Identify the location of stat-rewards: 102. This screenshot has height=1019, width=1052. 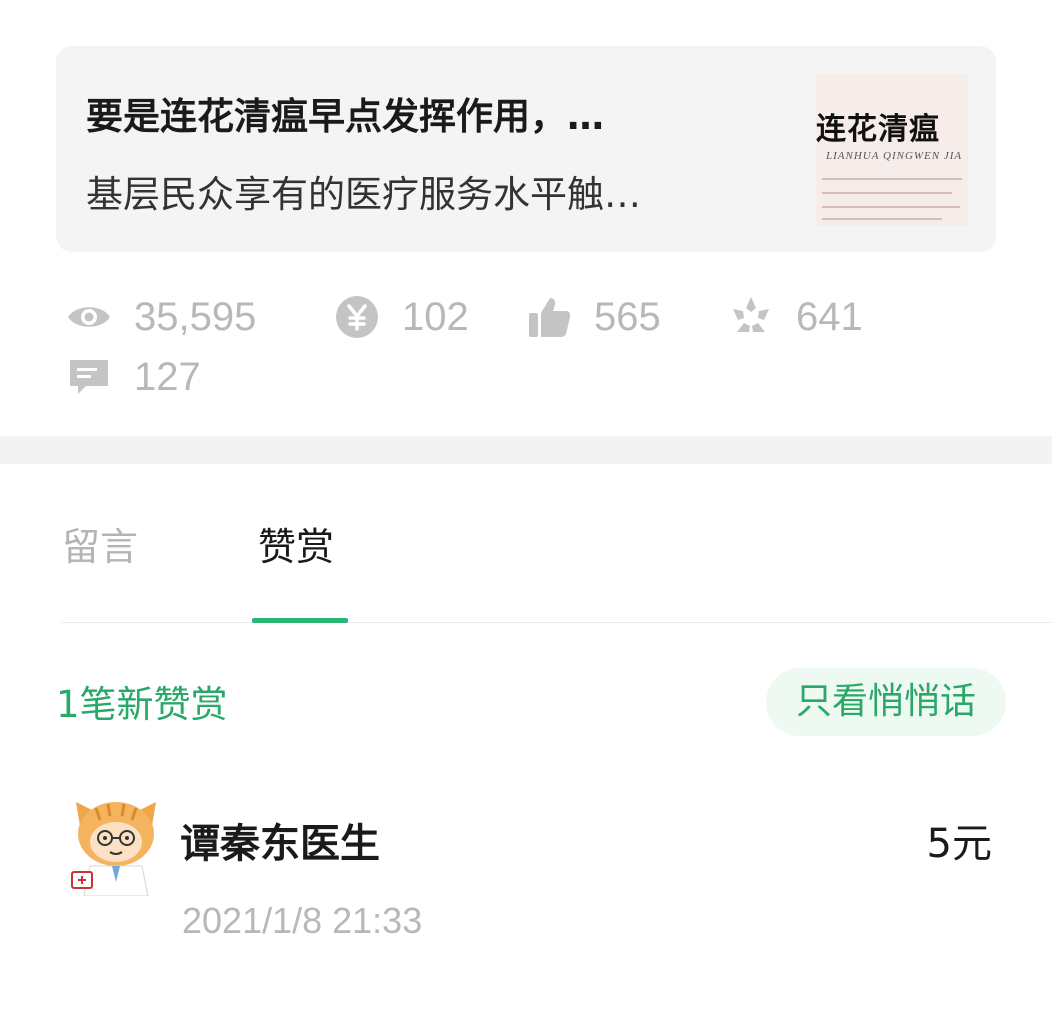
(401, 317).